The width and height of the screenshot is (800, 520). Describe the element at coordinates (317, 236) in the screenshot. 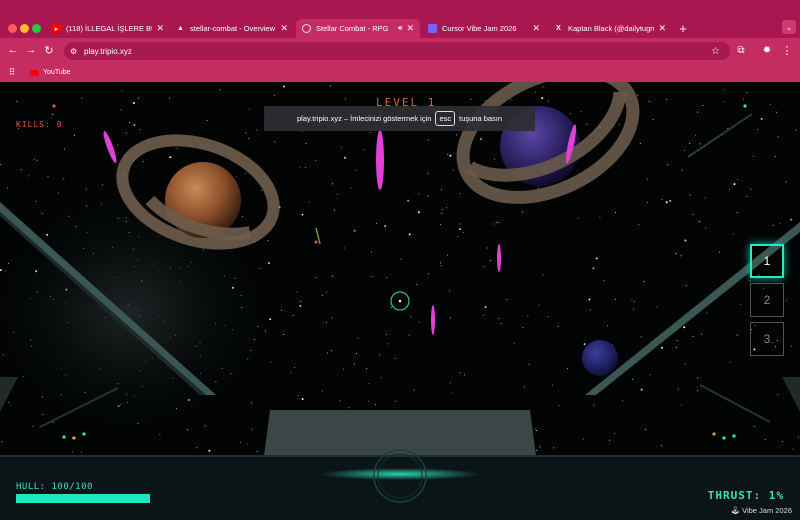

I see `enemy-ship` at that location.